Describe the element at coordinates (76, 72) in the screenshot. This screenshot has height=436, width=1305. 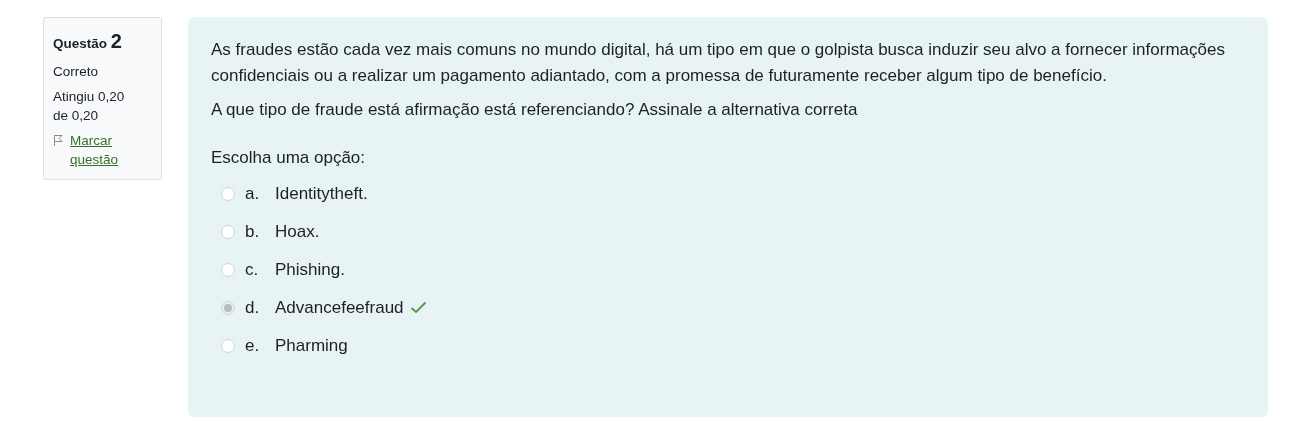
I see `question-state: Correto` at that location.